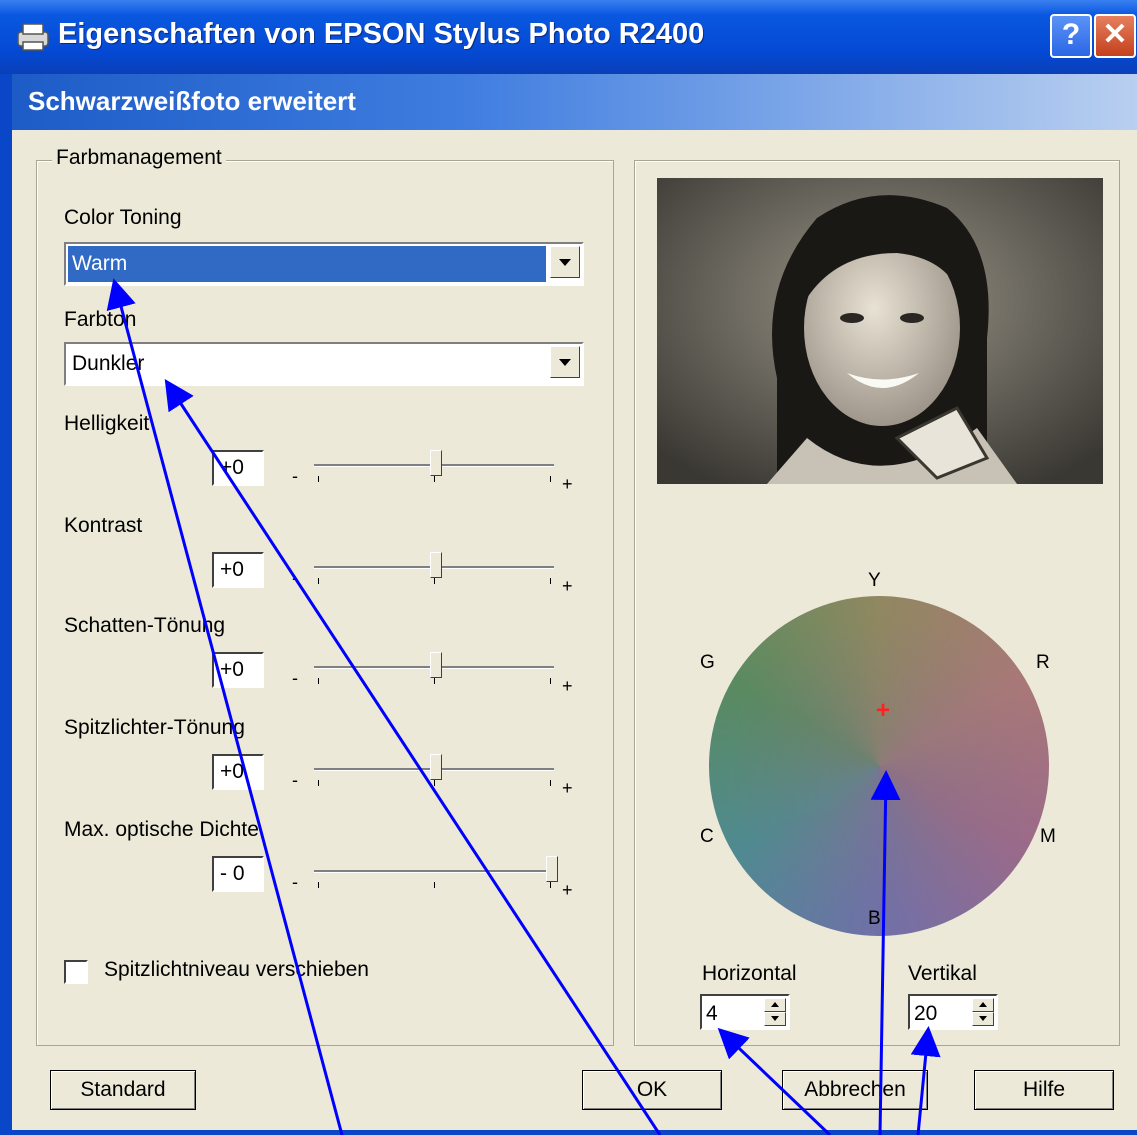 The width and height of the screenshot is (1137, 1135). What do you see at coordinates (568, 1132) in the screenshot?
I see `window-border-bottom` at bounding box center [568, 1132].